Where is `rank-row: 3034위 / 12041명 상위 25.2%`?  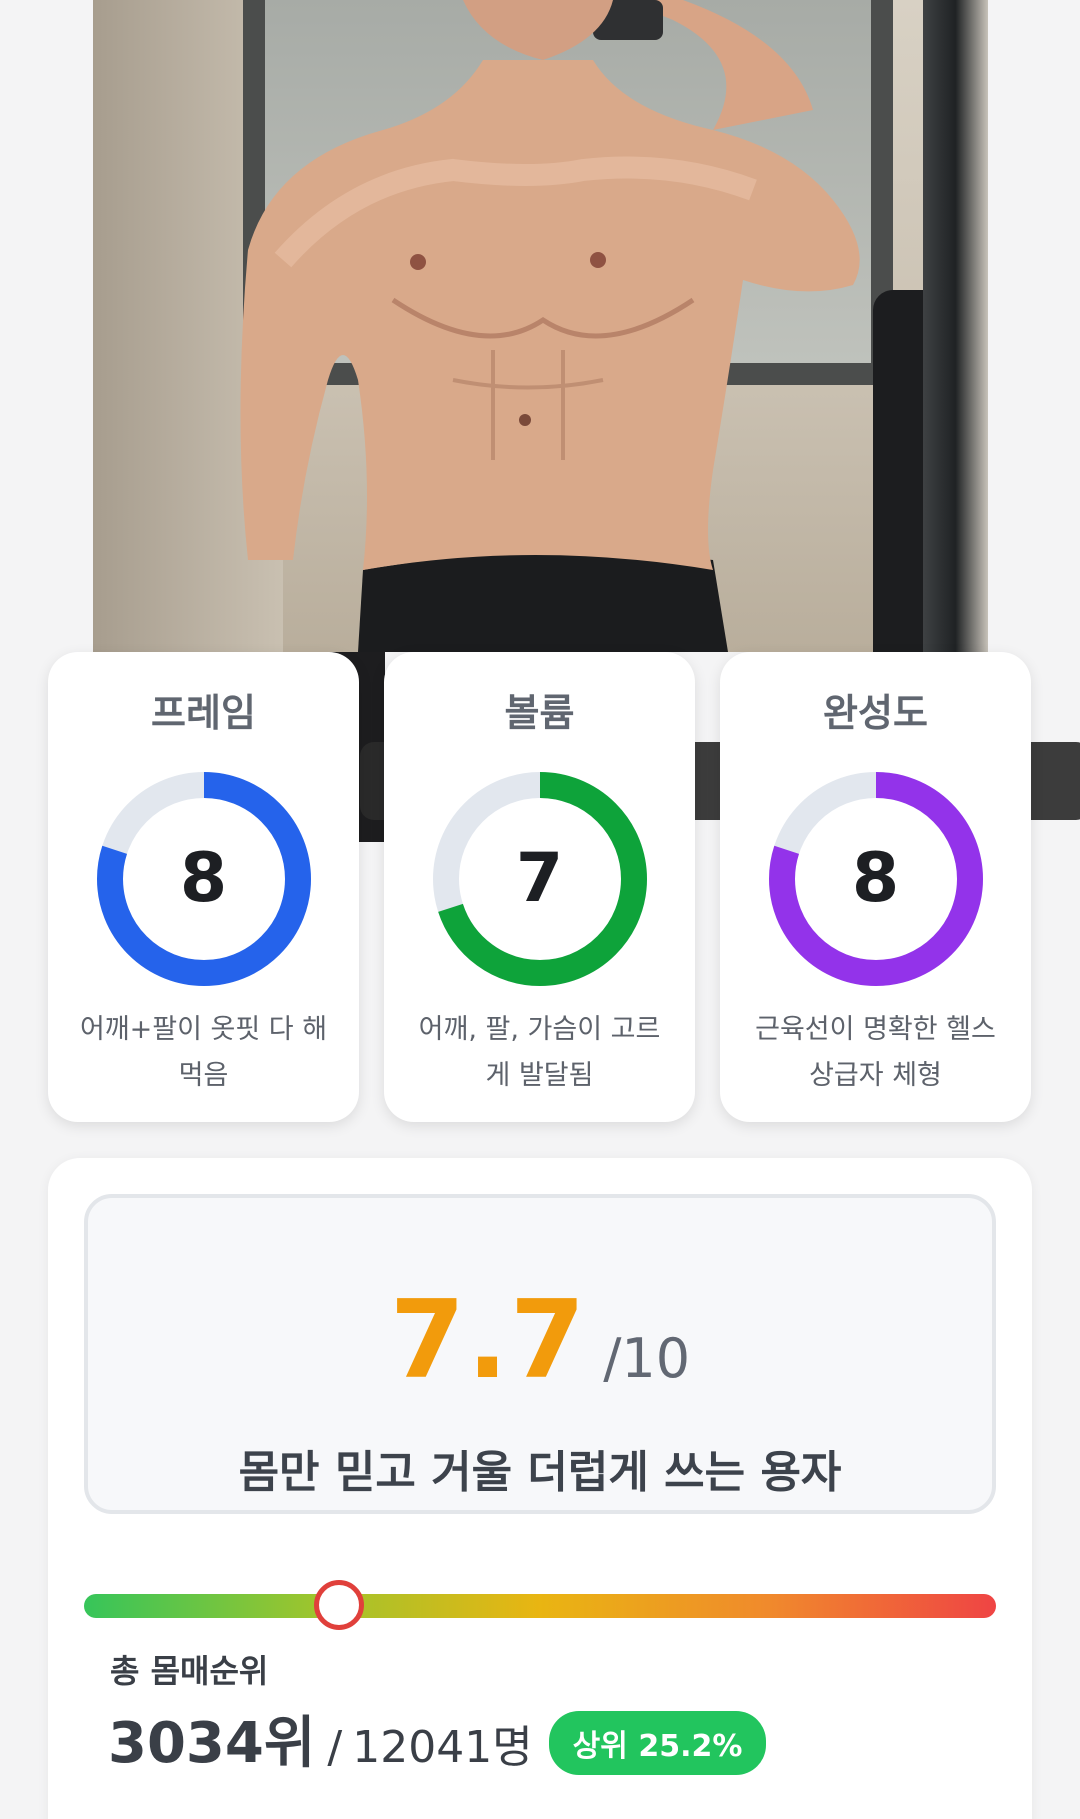 rank-row: 3034위 / 12041명 상위 25.2% is located at coordinates (437, 1738).